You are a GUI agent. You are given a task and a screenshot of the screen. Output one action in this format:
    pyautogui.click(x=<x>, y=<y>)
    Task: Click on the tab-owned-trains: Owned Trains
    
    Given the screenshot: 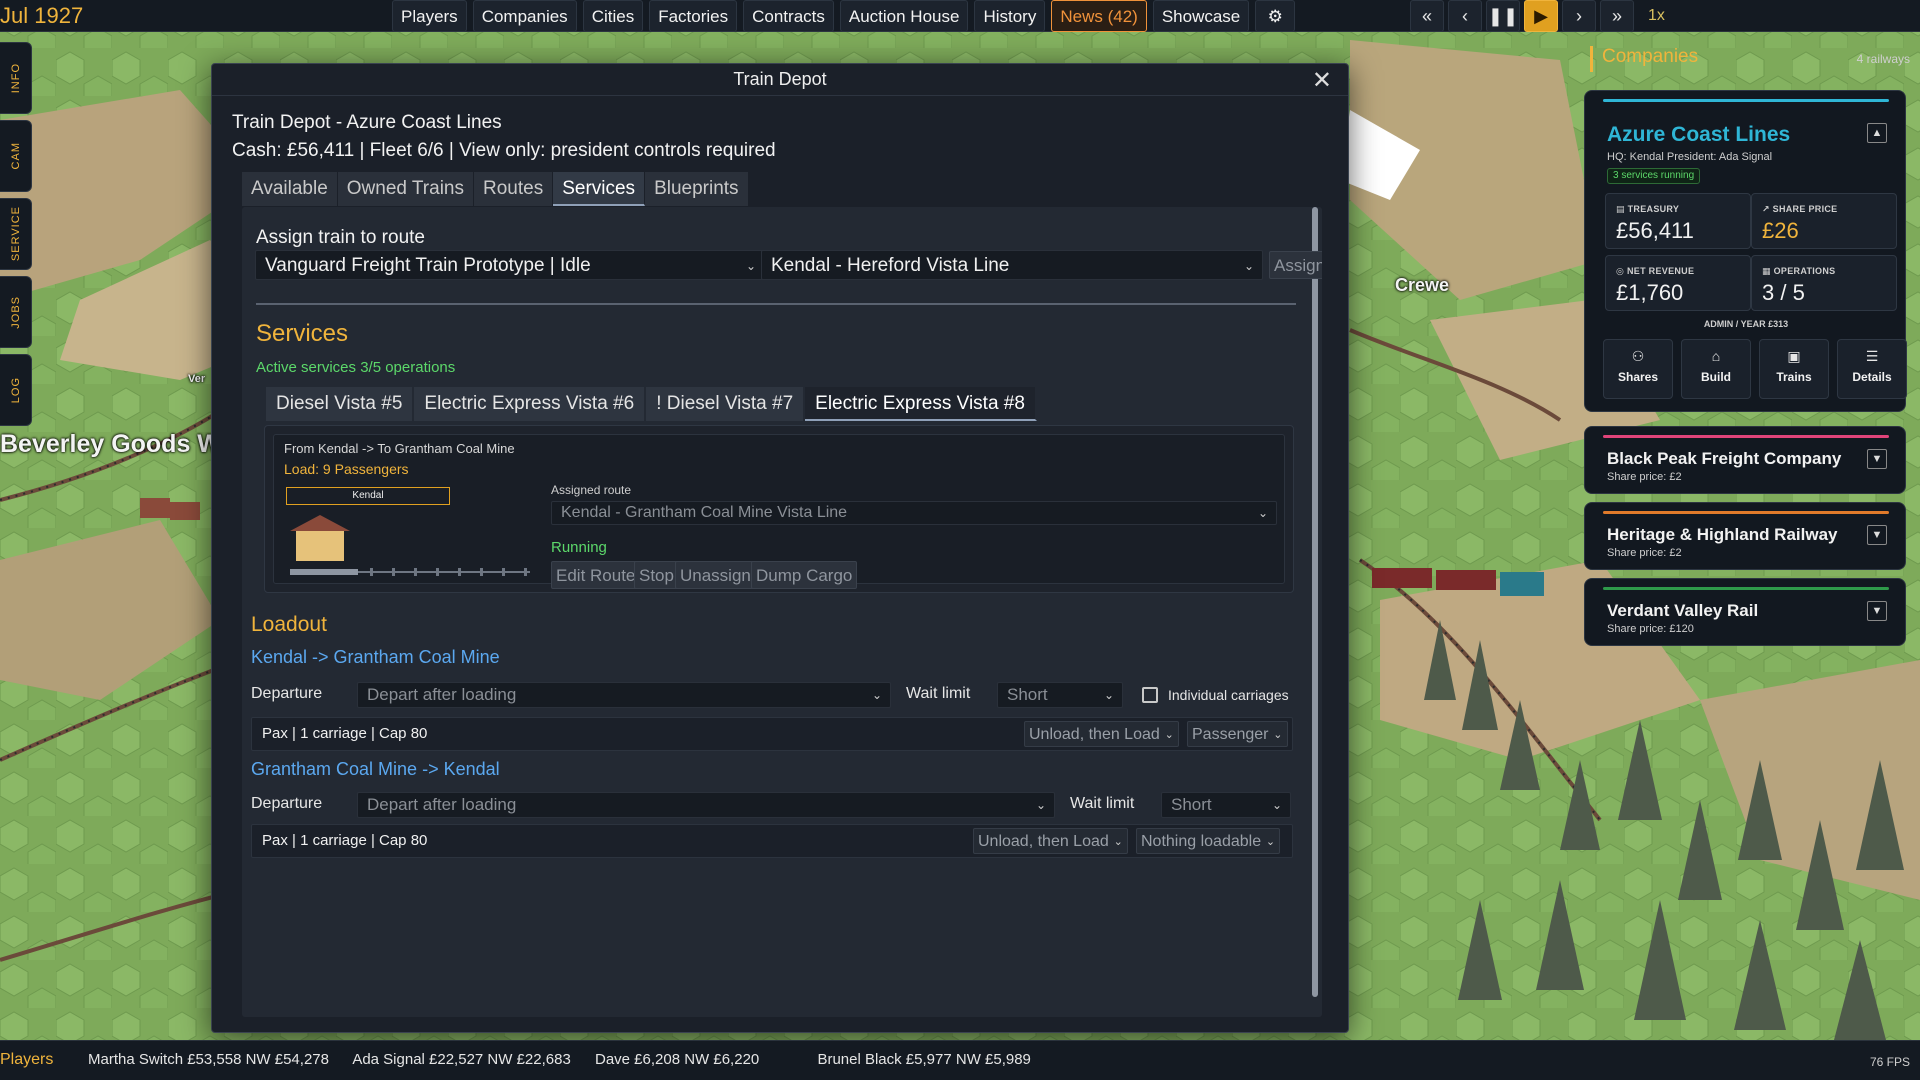 What is the action you would take?
    pyautogui.click(x=405, y=189)
    